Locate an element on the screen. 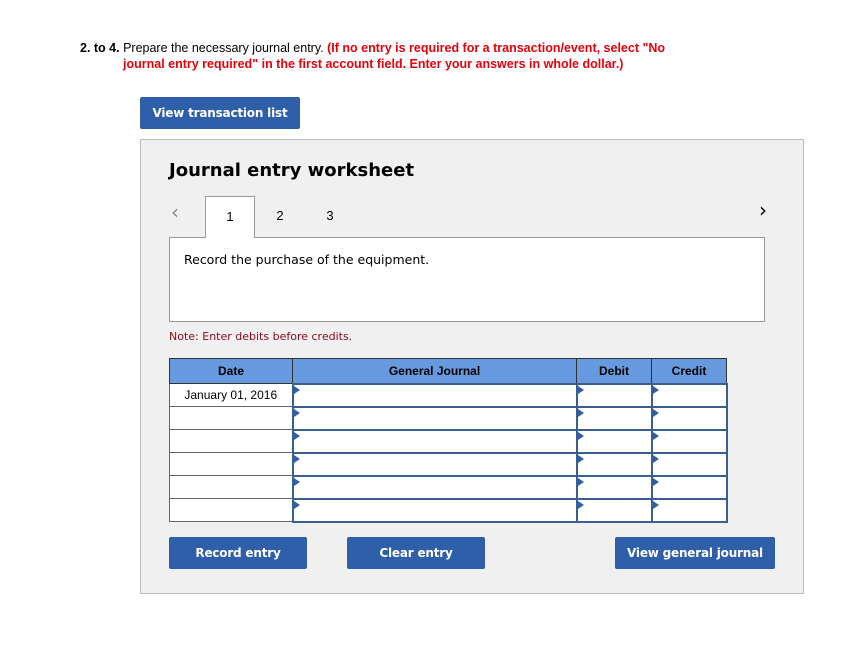  header-credit: Credit is located at coordinates (689, 371).